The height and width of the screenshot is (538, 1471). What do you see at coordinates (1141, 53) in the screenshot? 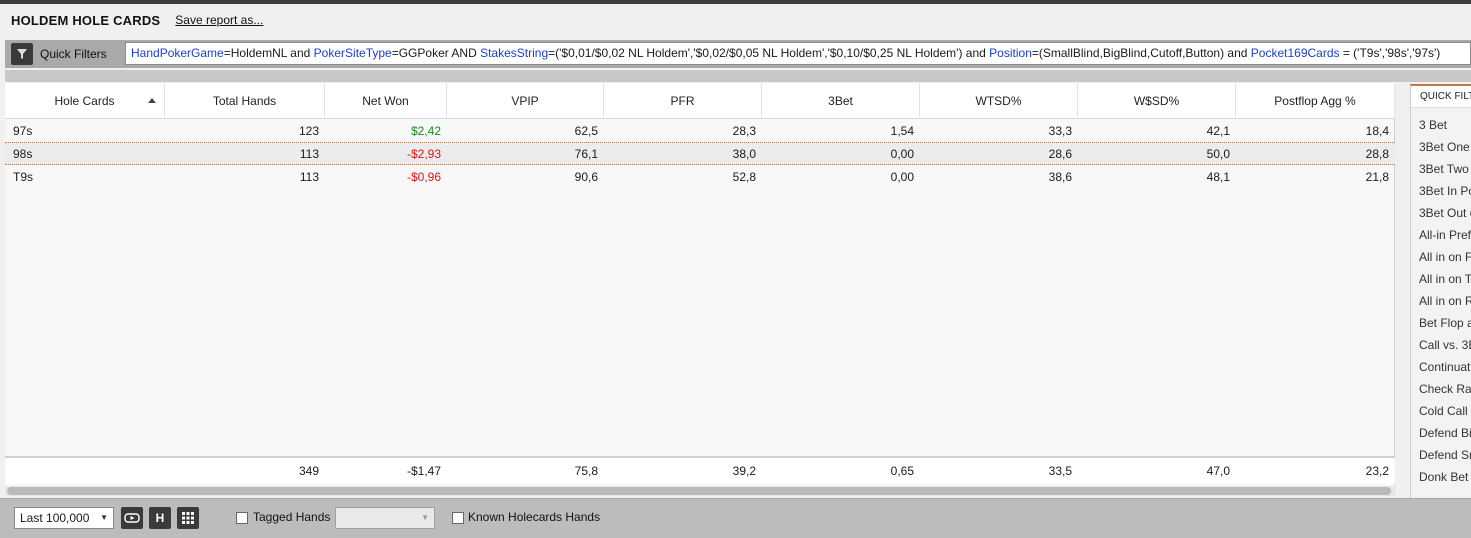
I see `filter-text: =(SmallBlind,BigBlind,Cutoff,Button) and` at bounding box center [1141, 53].